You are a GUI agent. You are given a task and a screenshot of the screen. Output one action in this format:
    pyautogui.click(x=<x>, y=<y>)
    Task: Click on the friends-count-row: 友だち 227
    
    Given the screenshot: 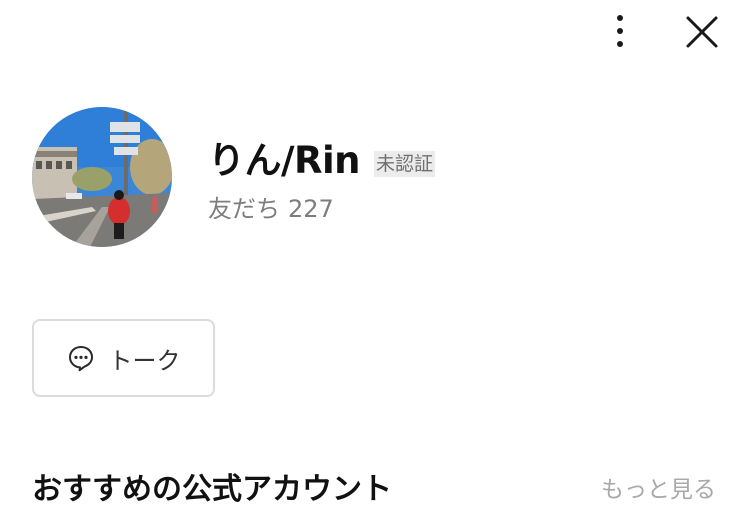 What is the action you would take?
    pyautogui.click(x=271, y=209)
    